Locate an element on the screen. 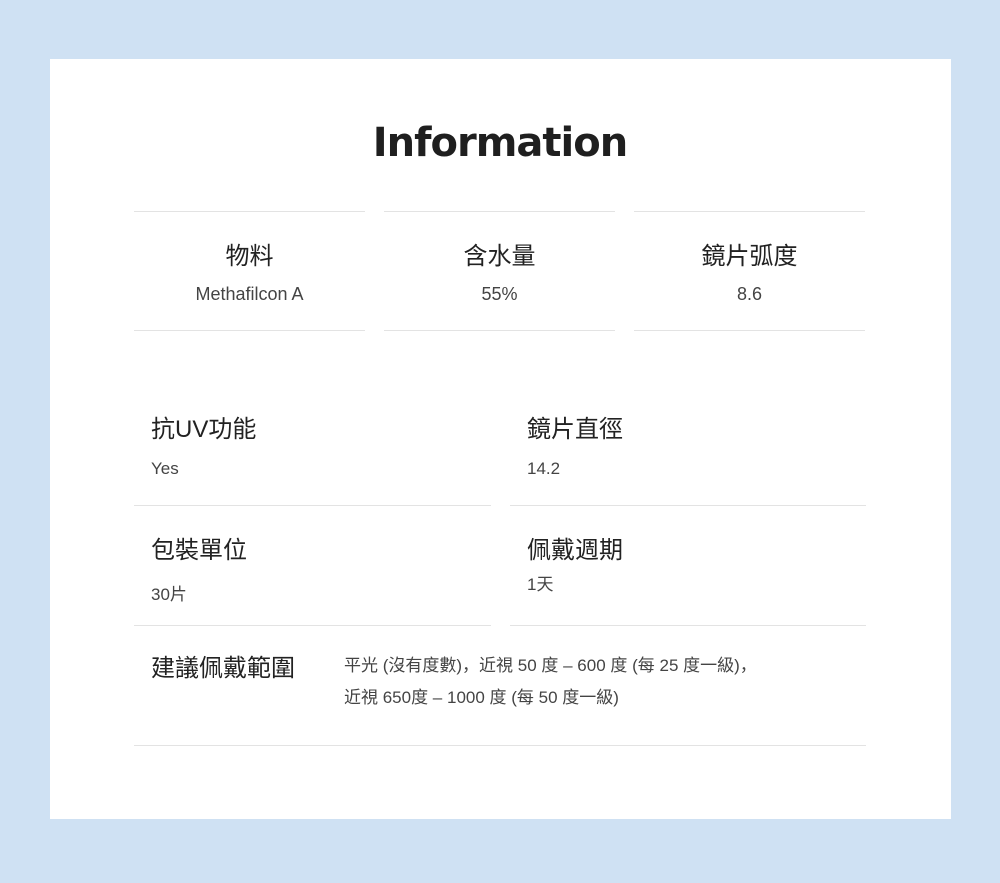 The width and height of the screenshot is (1000, 883). detail-uv: 抗UV功能 Yes is located at coordinates (312, 445).